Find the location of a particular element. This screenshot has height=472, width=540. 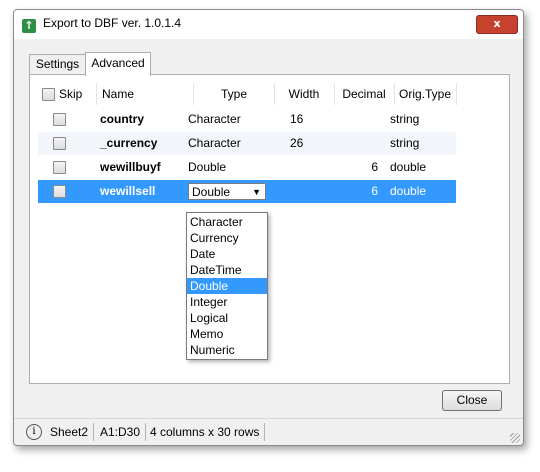

field-name: wewillbuyf is located at coordinates (130, 167).